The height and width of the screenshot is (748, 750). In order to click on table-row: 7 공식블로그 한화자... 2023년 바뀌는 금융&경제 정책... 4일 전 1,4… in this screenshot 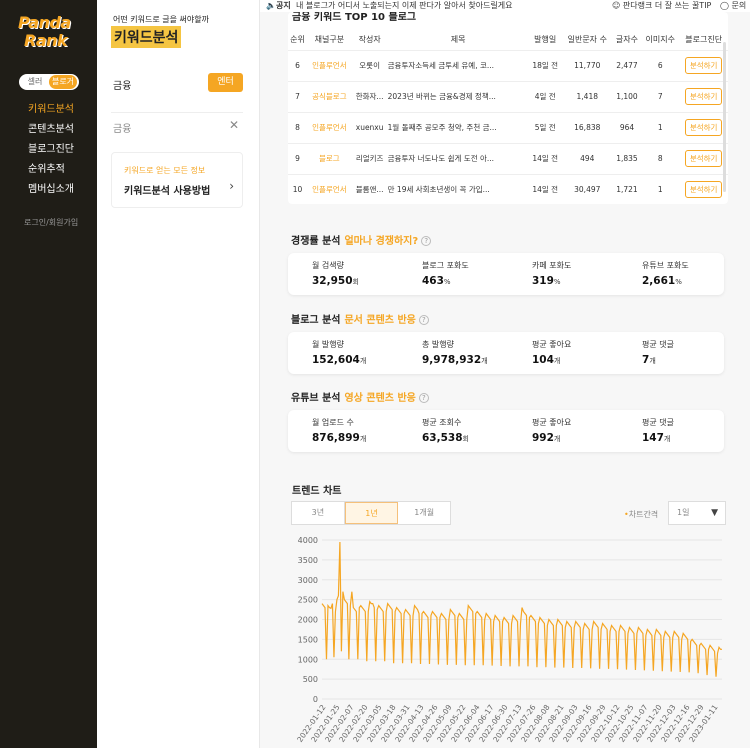, I will do `click(508, 97)`.